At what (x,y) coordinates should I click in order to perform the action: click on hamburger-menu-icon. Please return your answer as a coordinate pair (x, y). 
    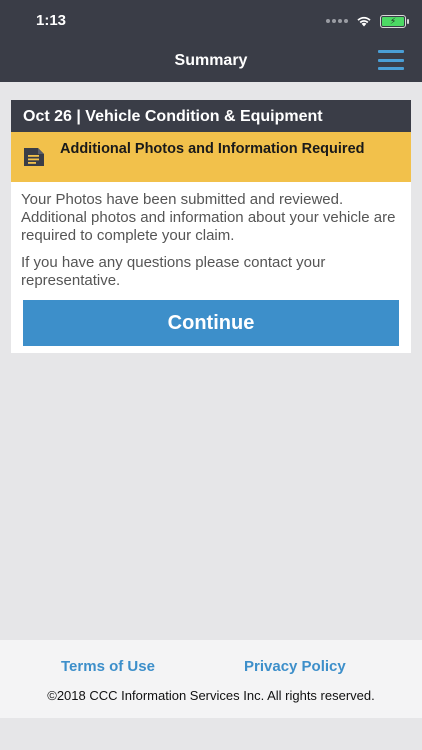
    Looking at the image, I should click on (391, 60).